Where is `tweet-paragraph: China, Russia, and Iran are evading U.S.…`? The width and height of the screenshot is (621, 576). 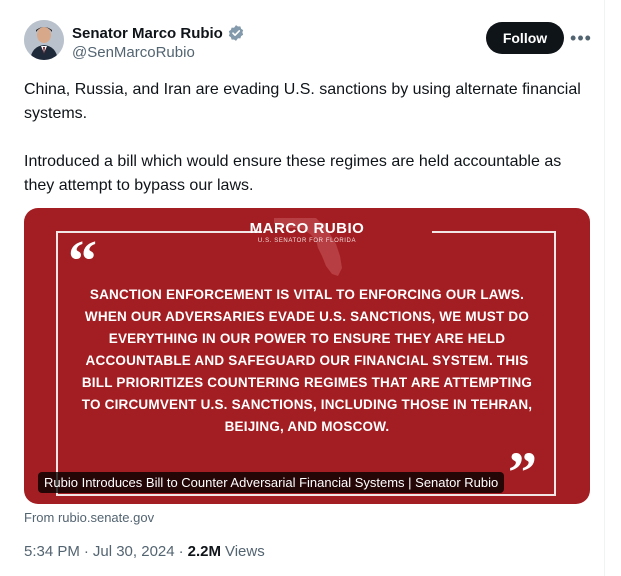
tweet-paragraph: China, Russia, and Iran are evading U.S.… is located at coordinates (302, 101).